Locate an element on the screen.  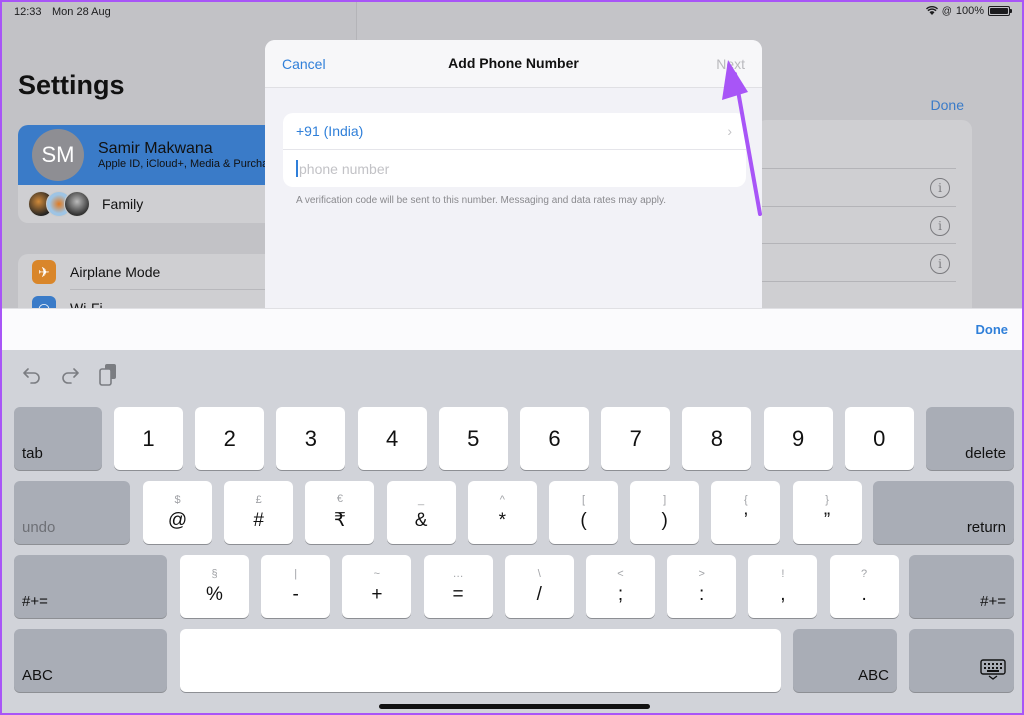
space-bar is located at coordinates (480, 660).